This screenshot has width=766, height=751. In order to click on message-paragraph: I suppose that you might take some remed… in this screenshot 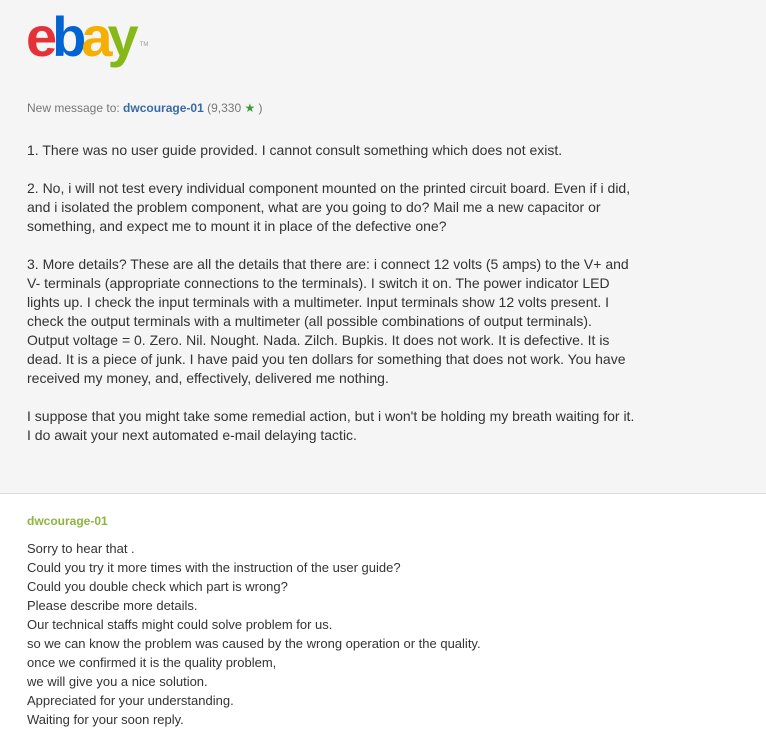, I will do `click(331, 425)`.